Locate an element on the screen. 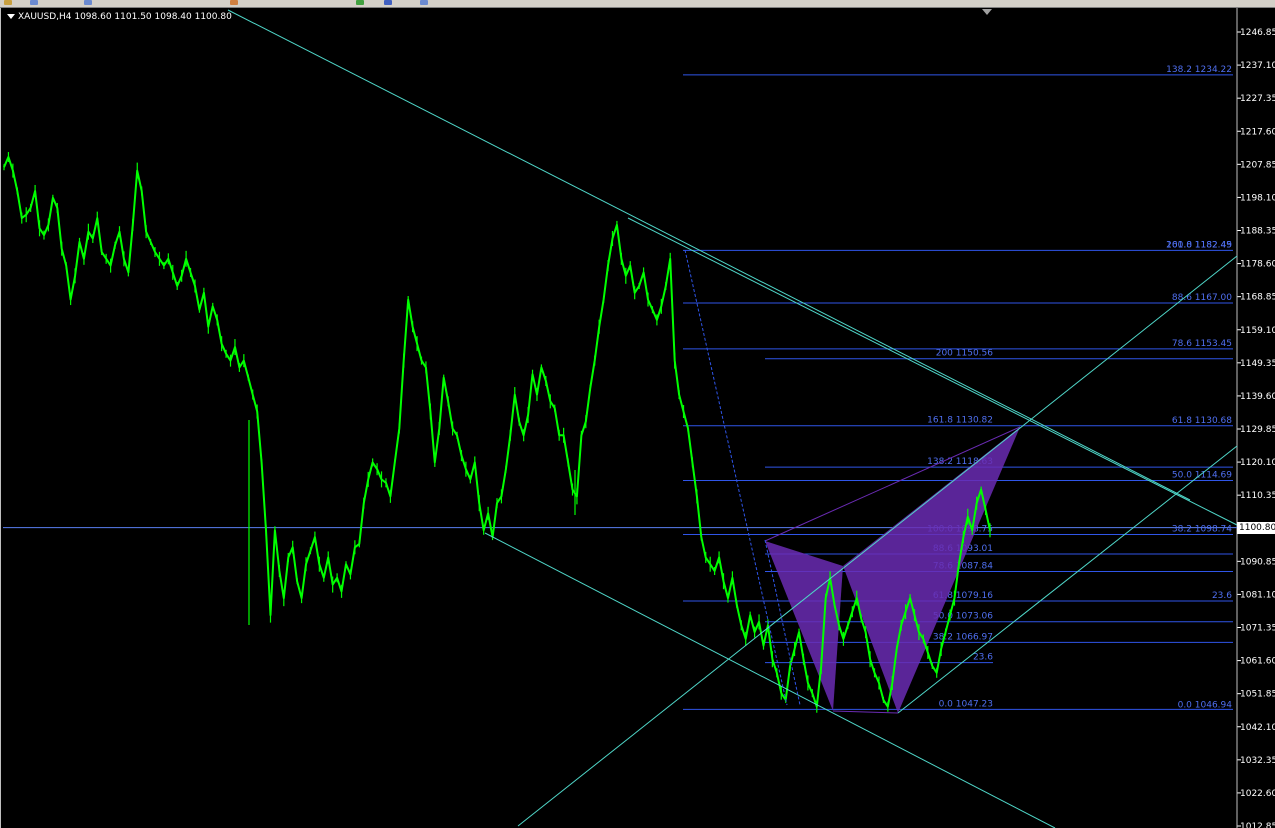 The height and width of the screenshot is (828, 1275). y-tick-label: 1217.60 is located at coordinates (1257, 132).